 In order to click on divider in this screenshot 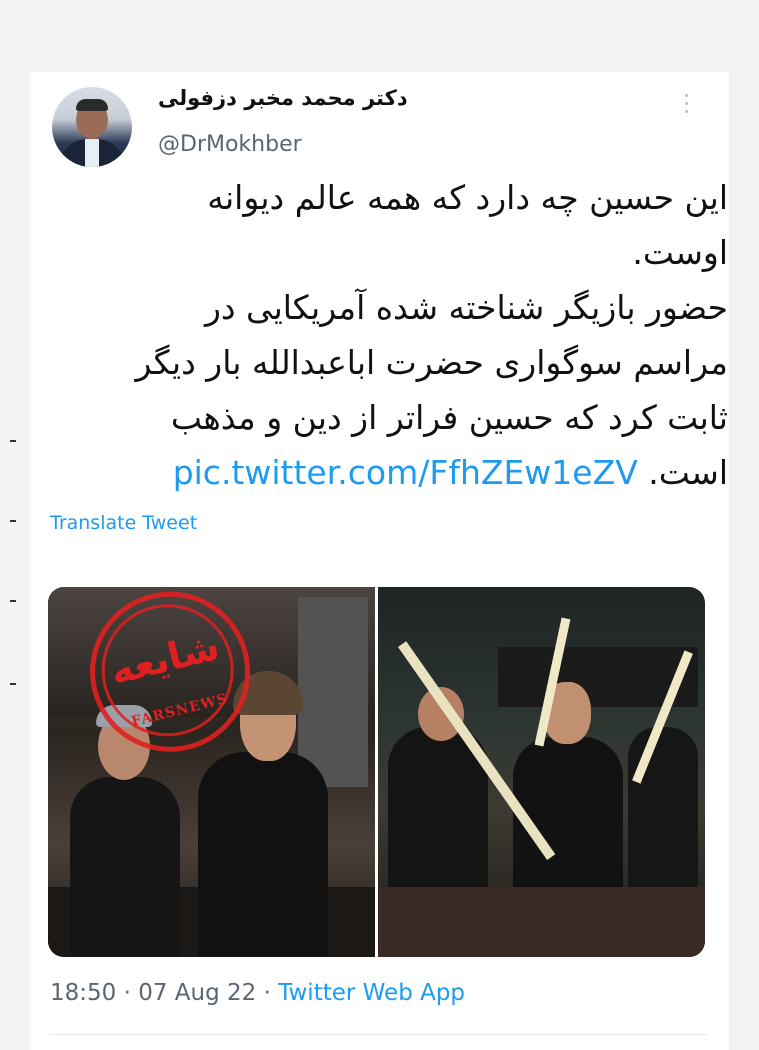, I will do `click(378, 1034)`.